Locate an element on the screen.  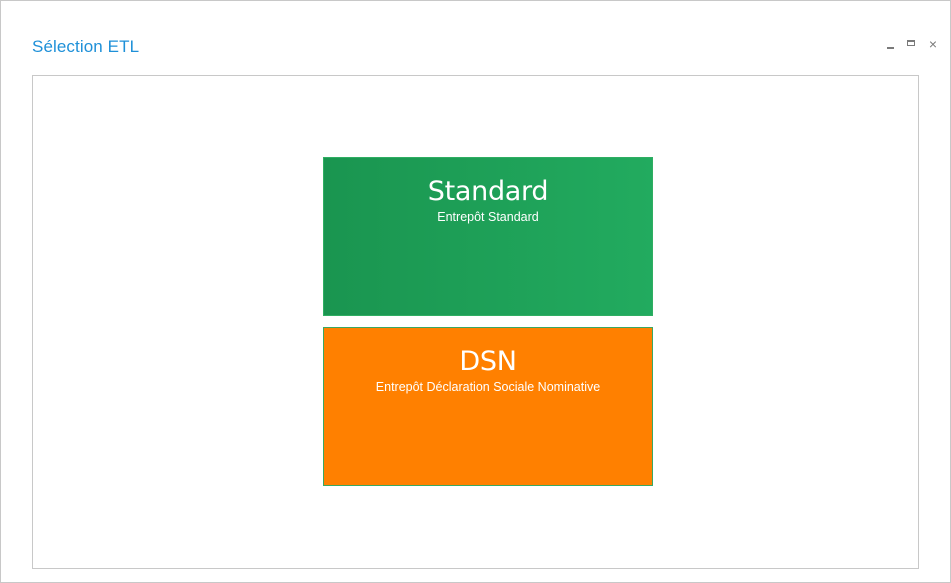
close-icon: × is located at coordinates (933, 44).